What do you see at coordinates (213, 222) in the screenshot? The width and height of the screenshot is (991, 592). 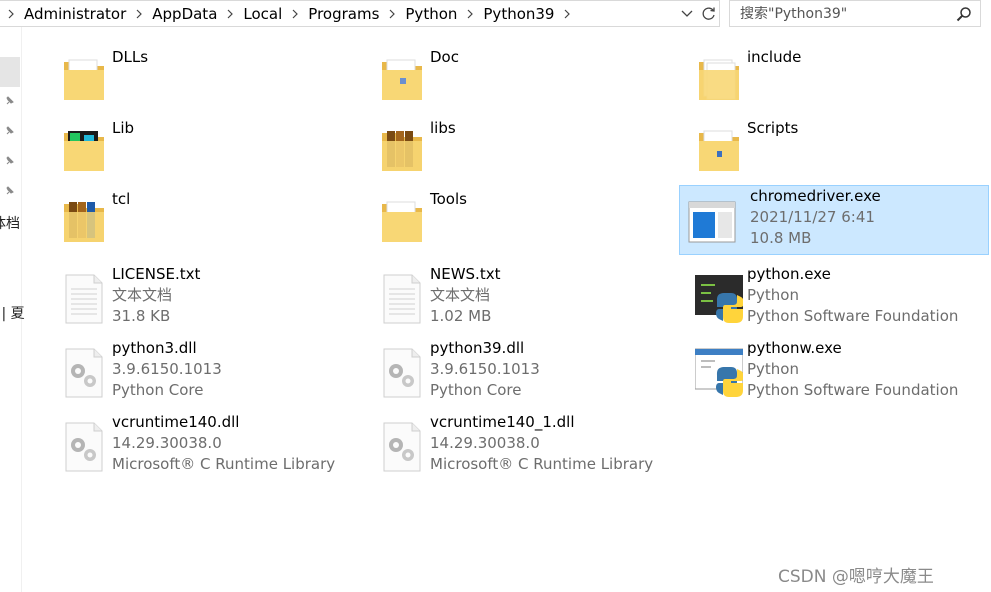 I see `file-item: tcl` at bounding box center [213, 222].